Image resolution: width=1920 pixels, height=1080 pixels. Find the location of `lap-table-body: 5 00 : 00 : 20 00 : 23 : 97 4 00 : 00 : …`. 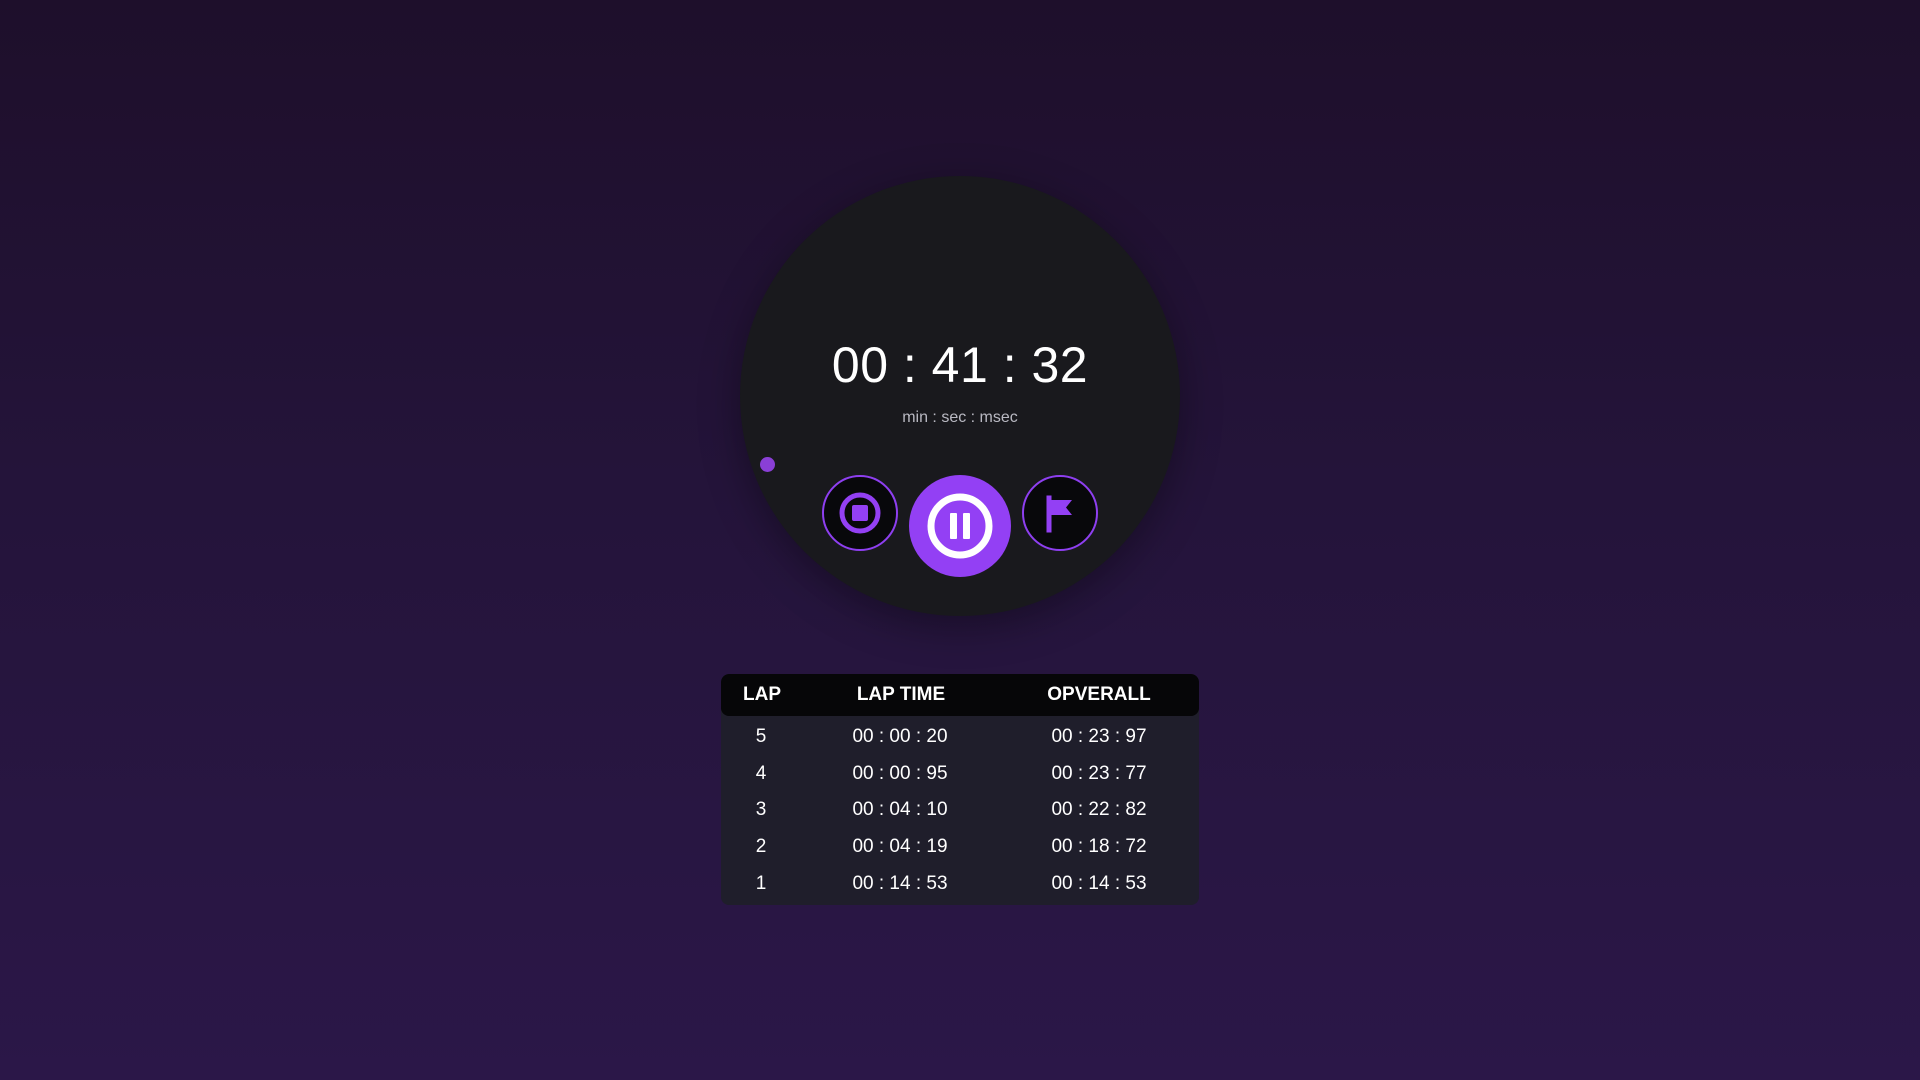

lap-table-body: 5 00 : 00 : 20 00 : 23 : 97 4 00 : 00 : … is located at coordinates (960, 810).